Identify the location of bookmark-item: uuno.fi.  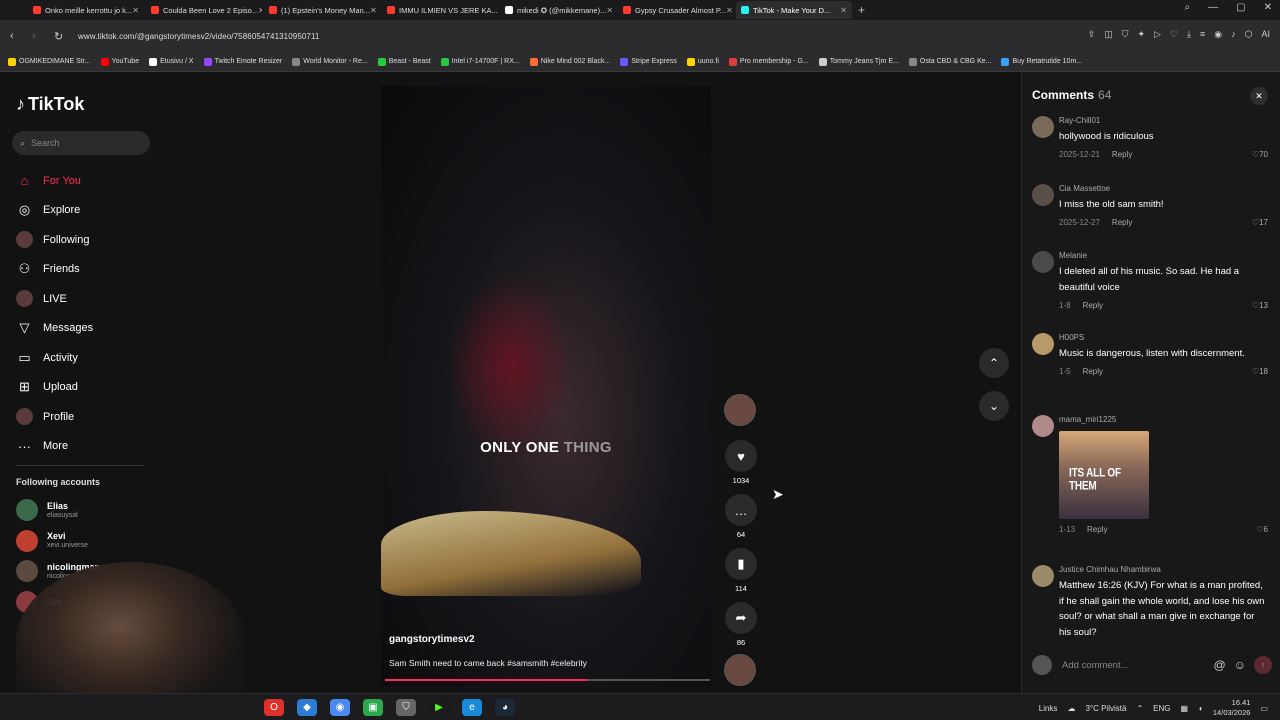
(702, 61).